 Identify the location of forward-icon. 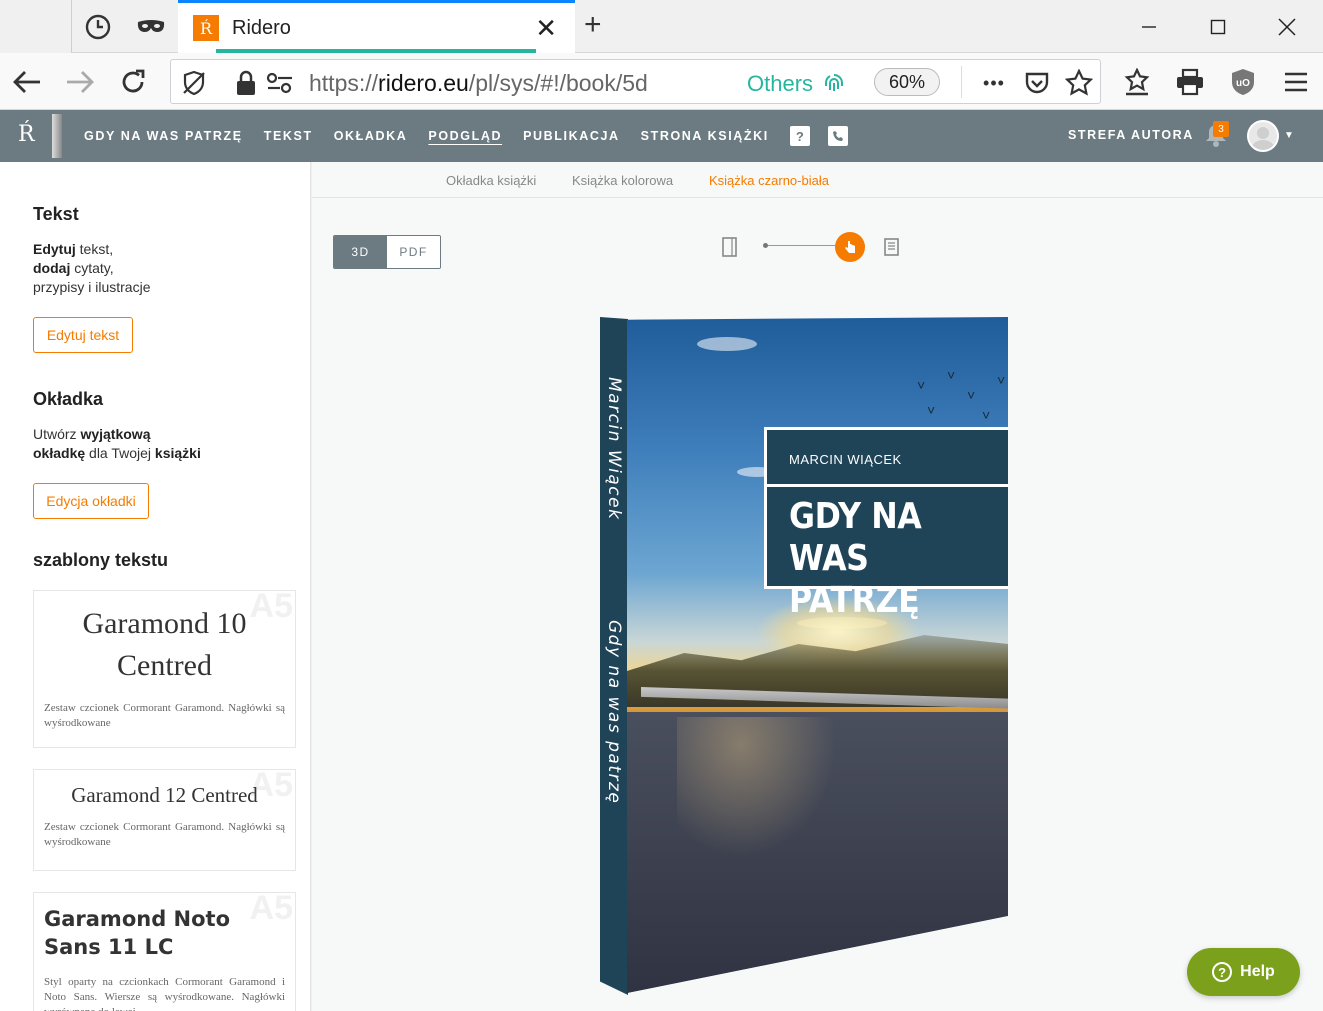
(80, 82).